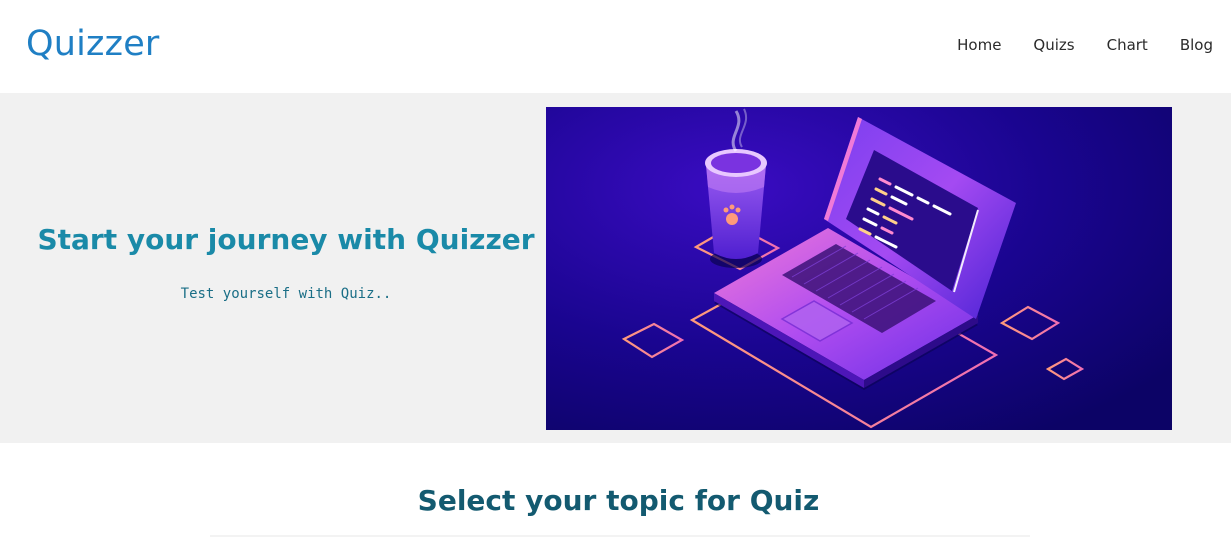 Image resolution: width=1231 pixels, height=539 pixels. I want to click on nav-chart-link: Chart, so click(1127, 45).